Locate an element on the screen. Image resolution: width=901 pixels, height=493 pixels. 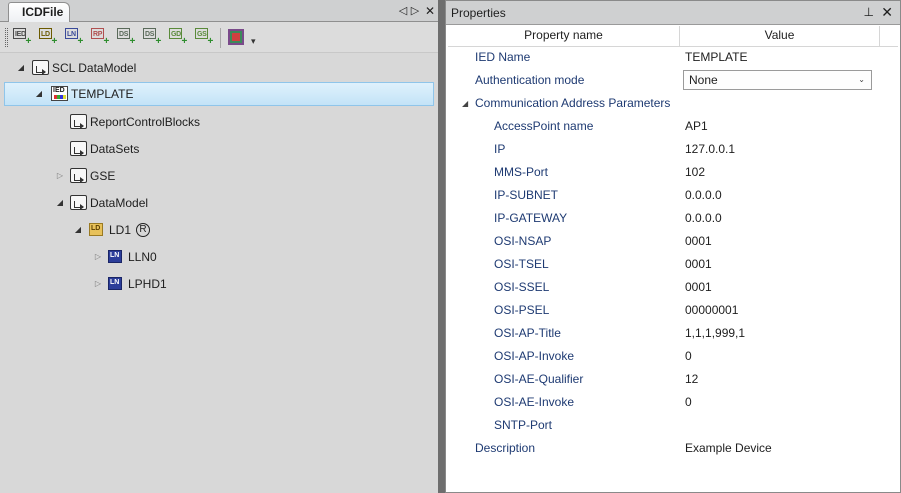
tree-node-gse: ▷ GSE is located at coordinates (219, 176).